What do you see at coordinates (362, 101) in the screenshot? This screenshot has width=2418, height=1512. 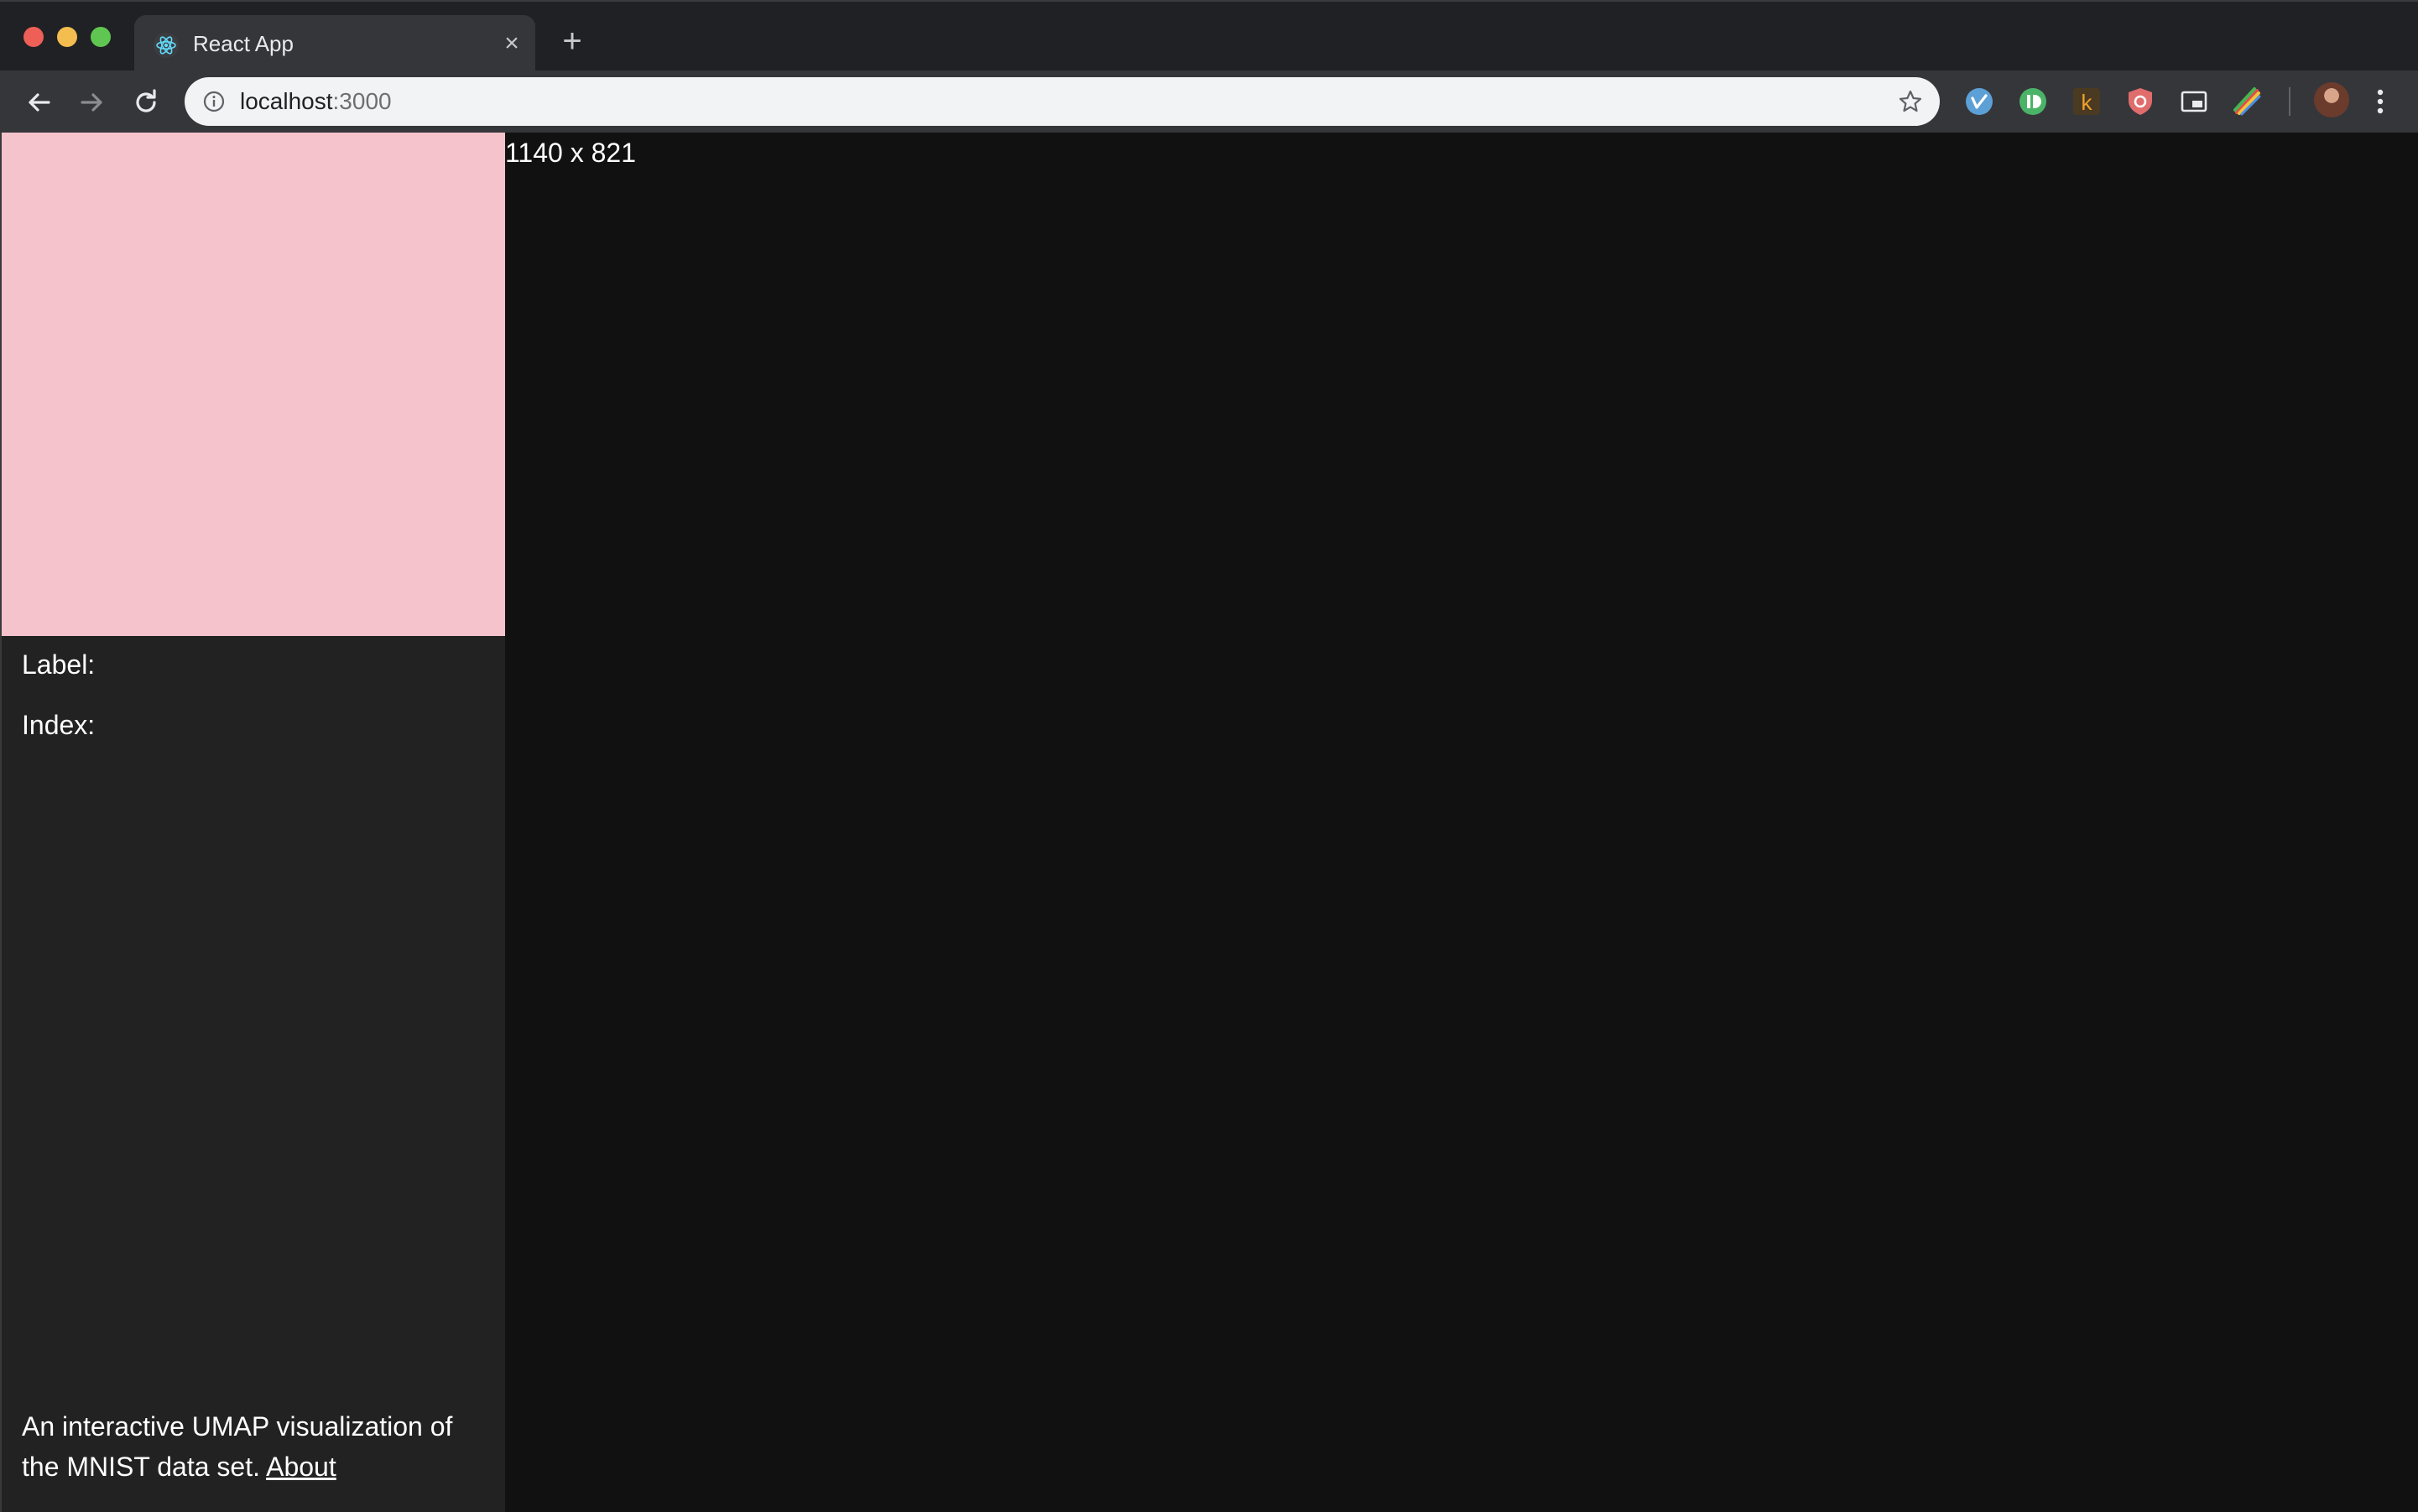 I see `url-port: :3000` at bounding box center [362, 101].